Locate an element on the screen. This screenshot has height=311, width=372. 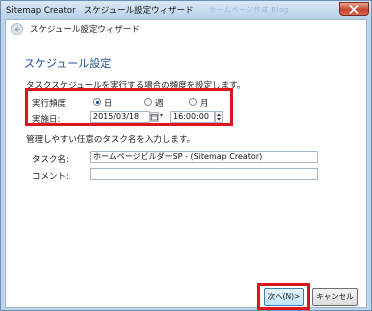
page-title: スケジュール設定 is located at coordinates (68, 63).